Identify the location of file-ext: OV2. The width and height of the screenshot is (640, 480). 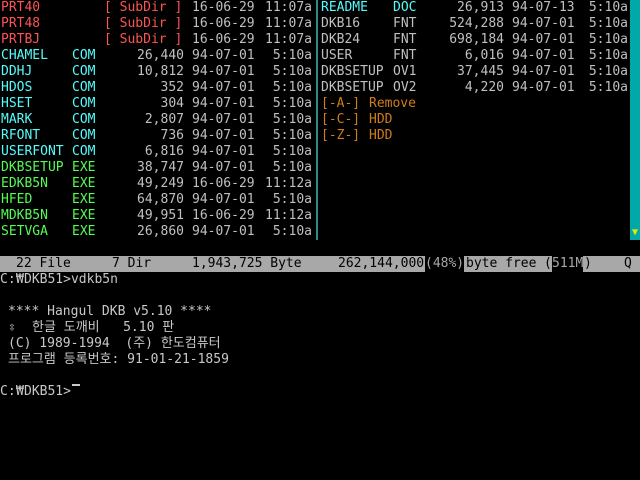
(405, 87).